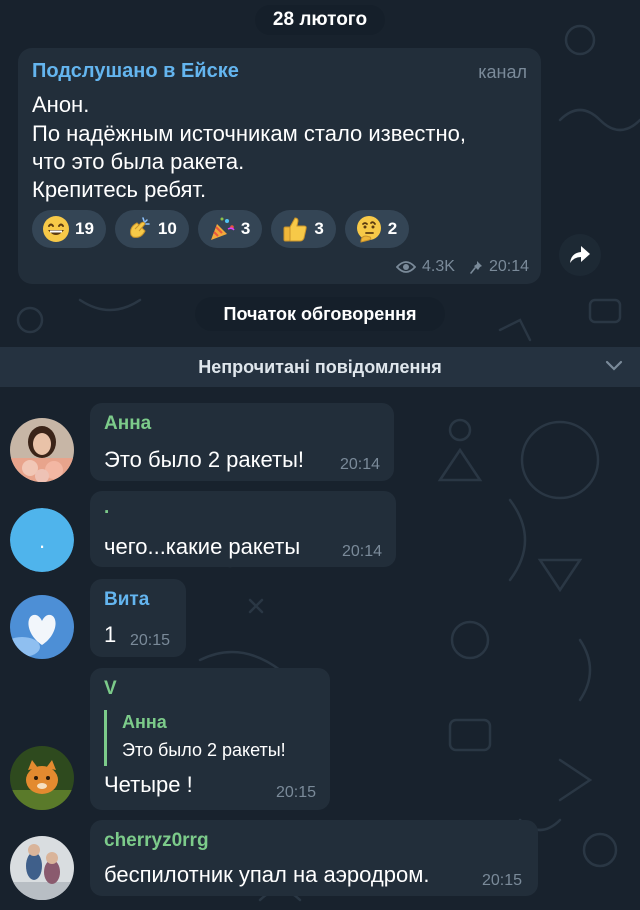 This screenshot has width=640, height=910. What do you see at coordinates (151, 229) in the screenshot?
I see `reaction-clapping: 10` at bounding box center [151, 229].